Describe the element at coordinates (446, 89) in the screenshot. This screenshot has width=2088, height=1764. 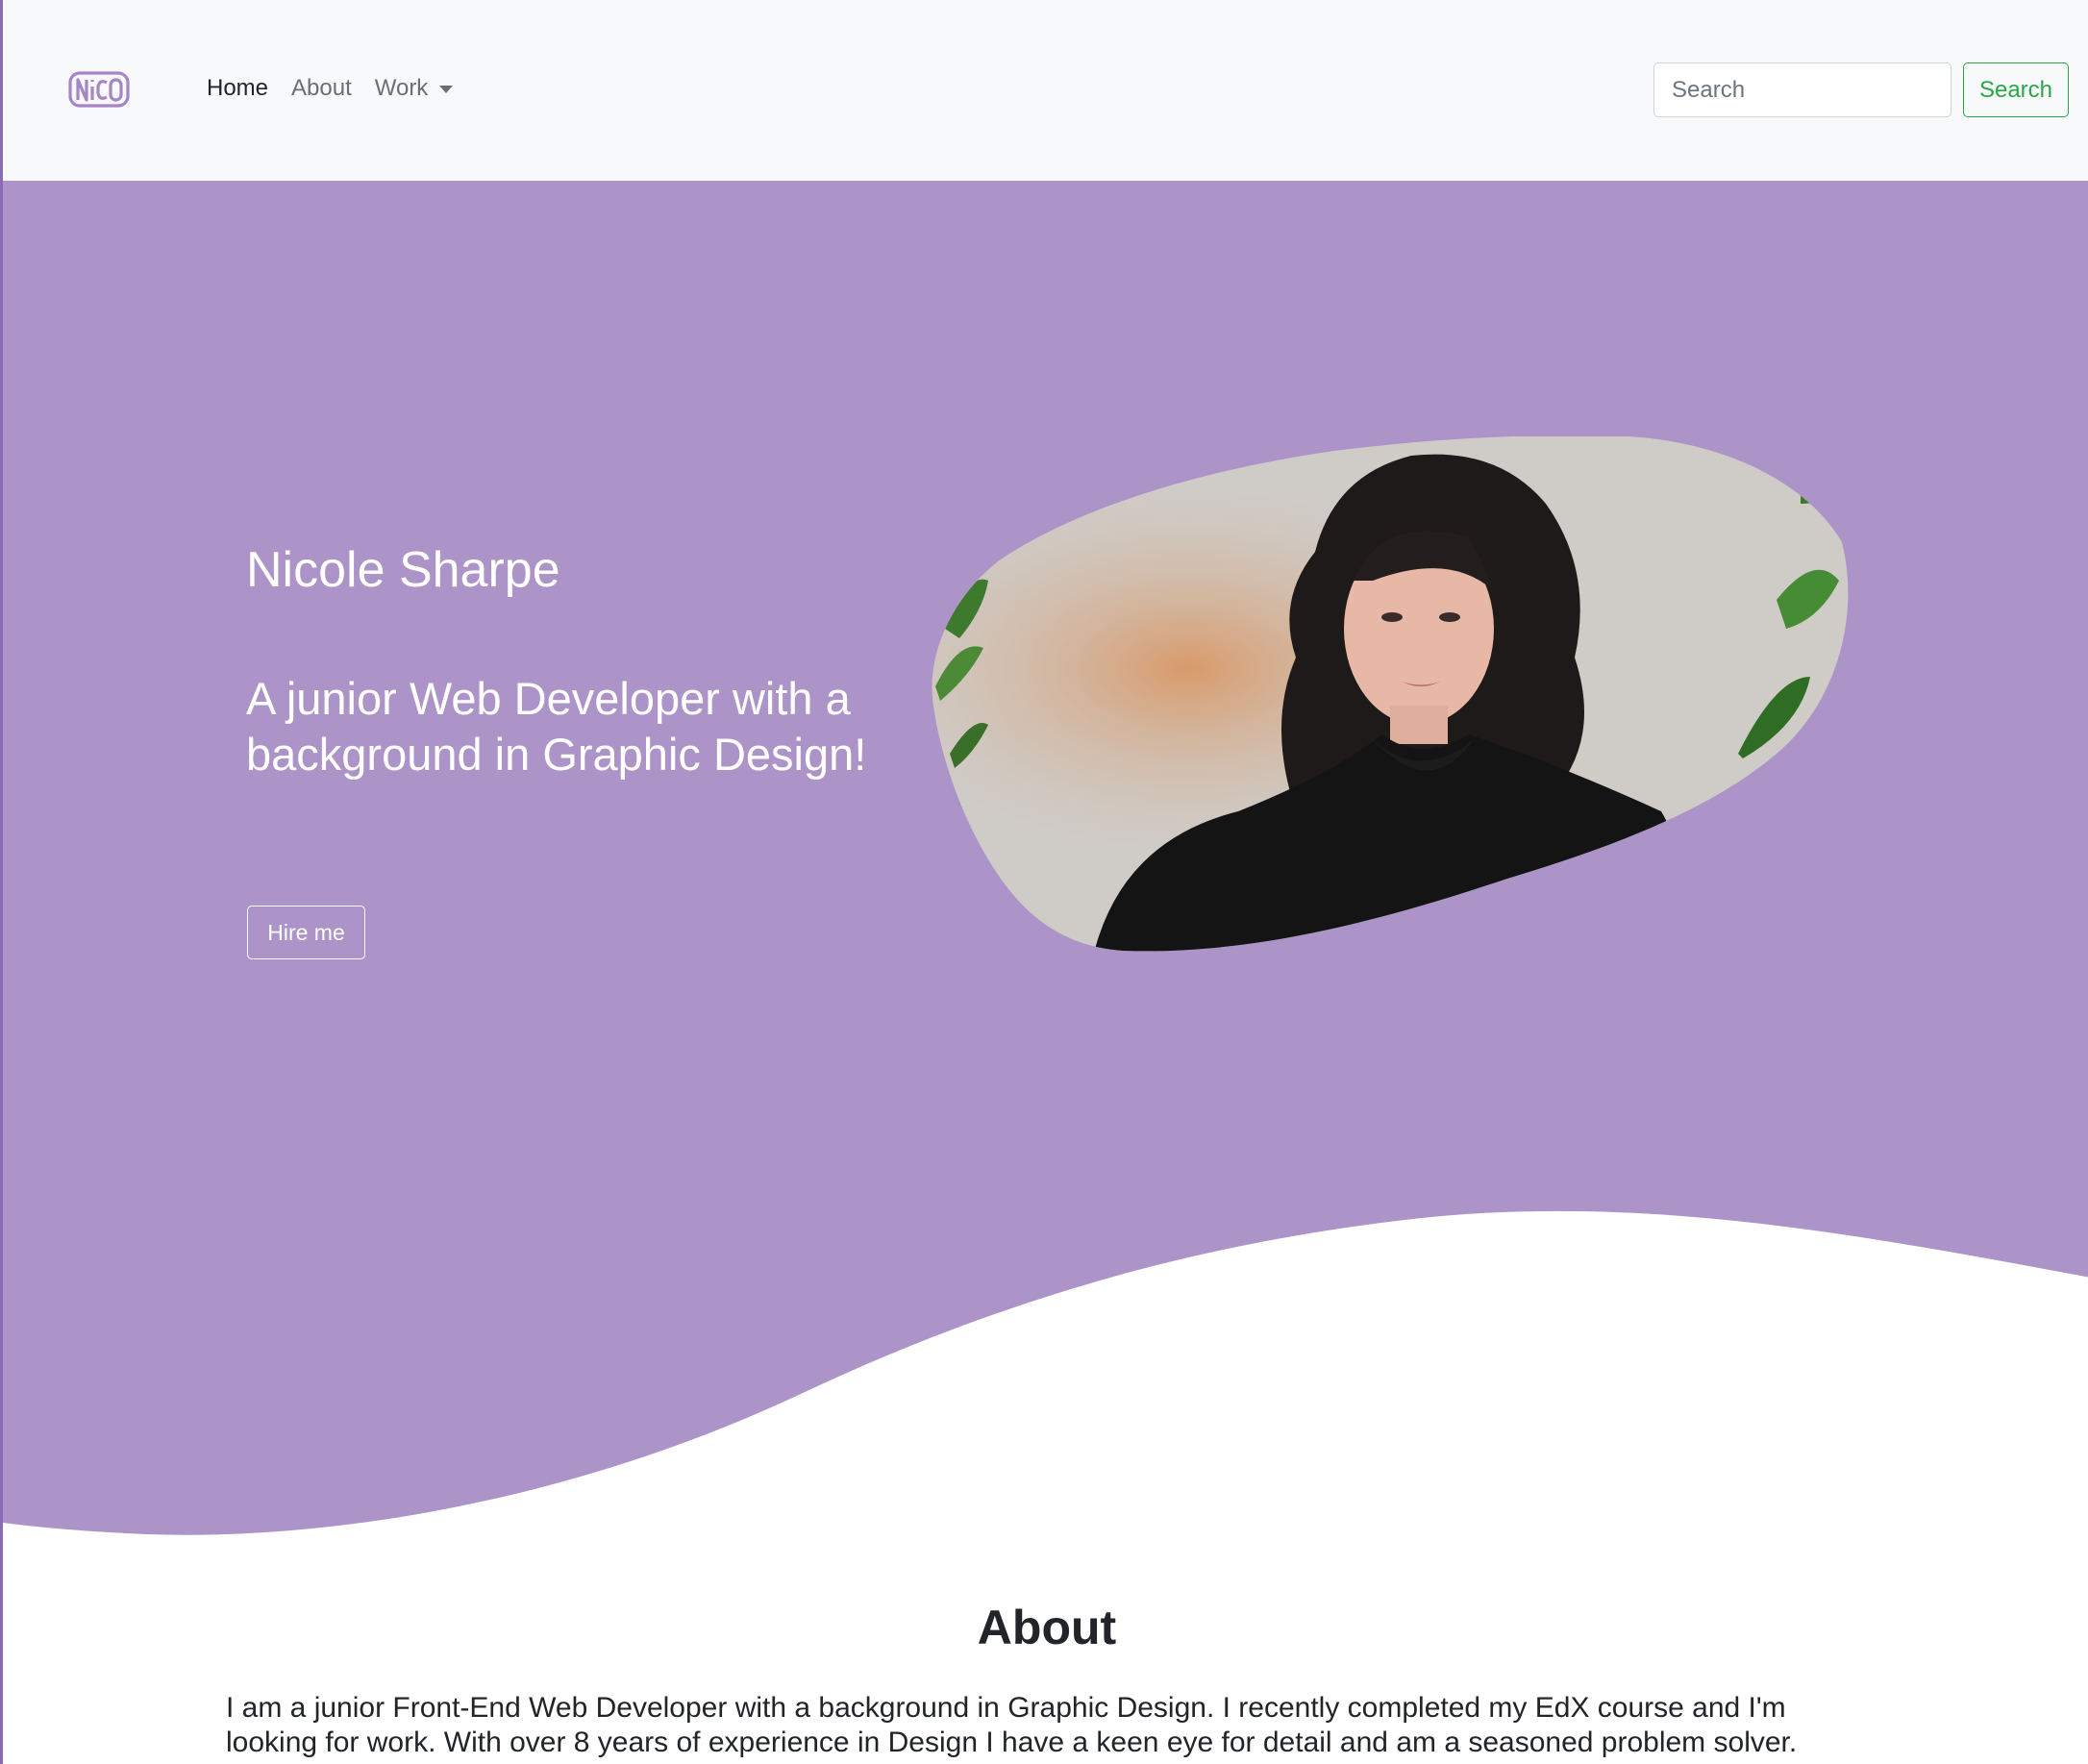
I see `chevron-down-icon` at that location.